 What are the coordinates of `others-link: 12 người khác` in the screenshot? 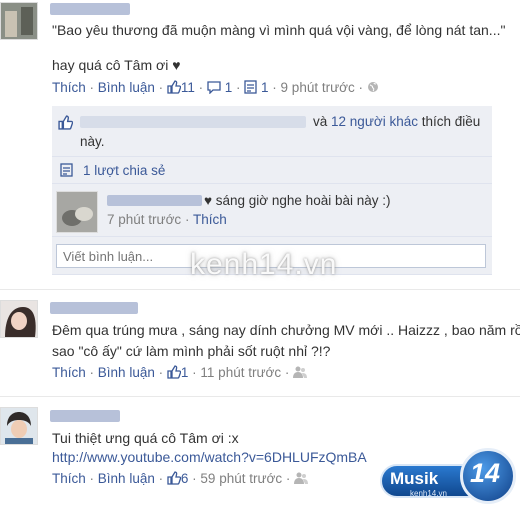 It's located at (374, 121).